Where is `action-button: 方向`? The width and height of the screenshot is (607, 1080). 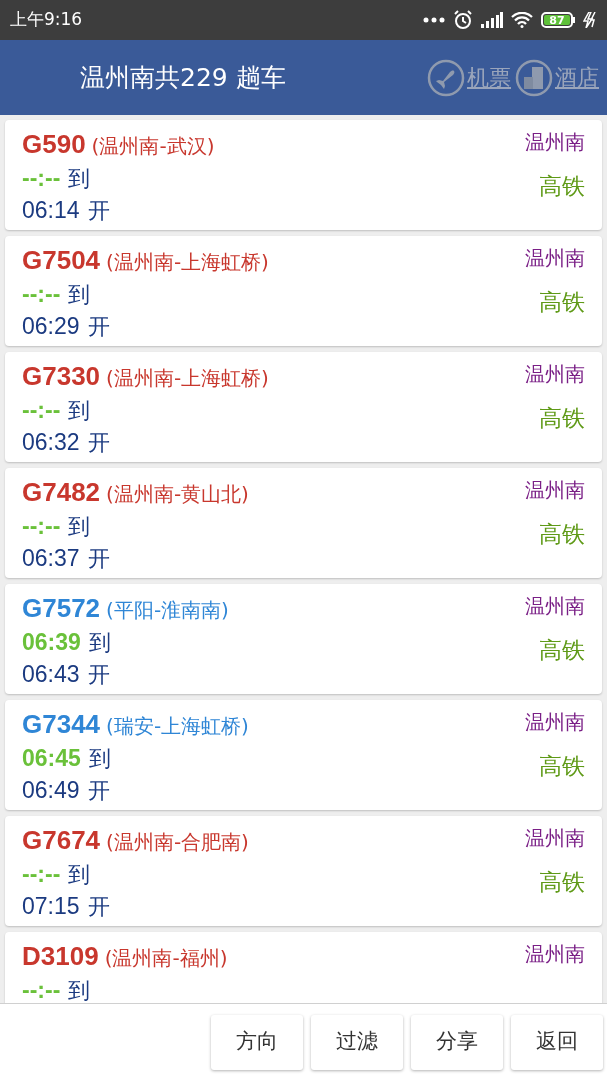 action-button: 方向 is located at coordinates (257, 1042).